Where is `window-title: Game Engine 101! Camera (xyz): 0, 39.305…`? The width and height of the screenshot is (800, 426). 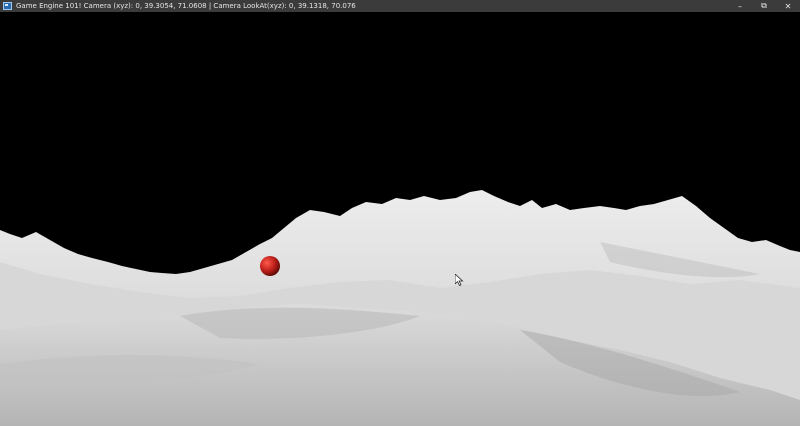 window-title: Game Engine 101! Camera (xyz): 0, 39.305… is located at coordinates (186, 6).